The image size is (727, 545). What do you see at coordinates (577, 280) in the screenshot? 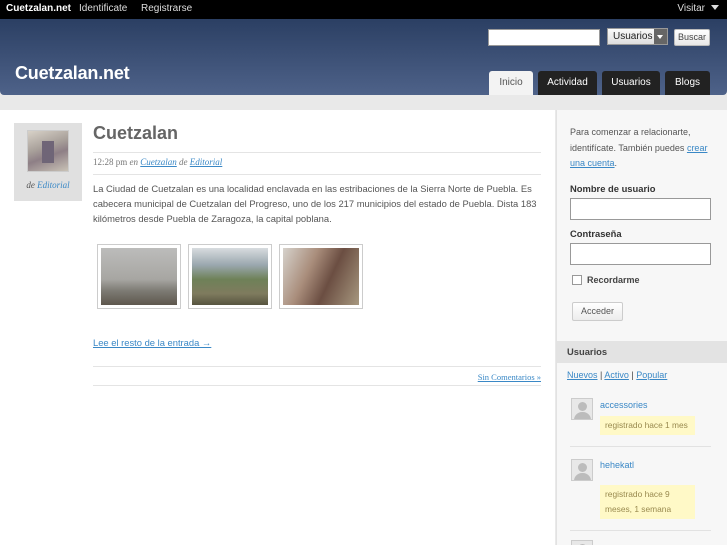
I see `remember-checkbox` at bounding box center [577, 280].